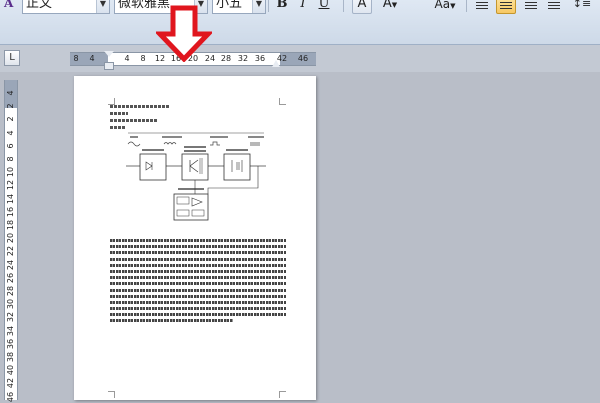  Describe the element at coordinates (10, 383) in the screenshot. I see `ruler-tick-label: 42` at that location.